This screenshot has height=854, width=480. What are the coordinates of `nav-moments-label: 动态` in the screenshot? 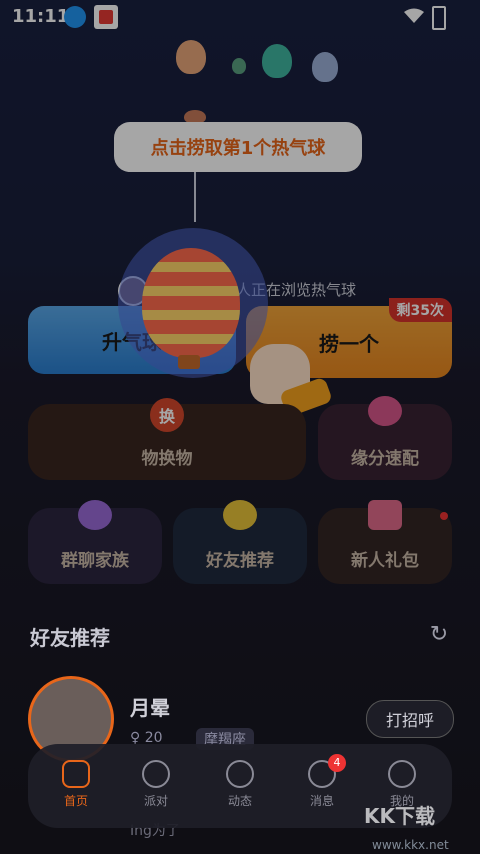 It's located at (239, 801).